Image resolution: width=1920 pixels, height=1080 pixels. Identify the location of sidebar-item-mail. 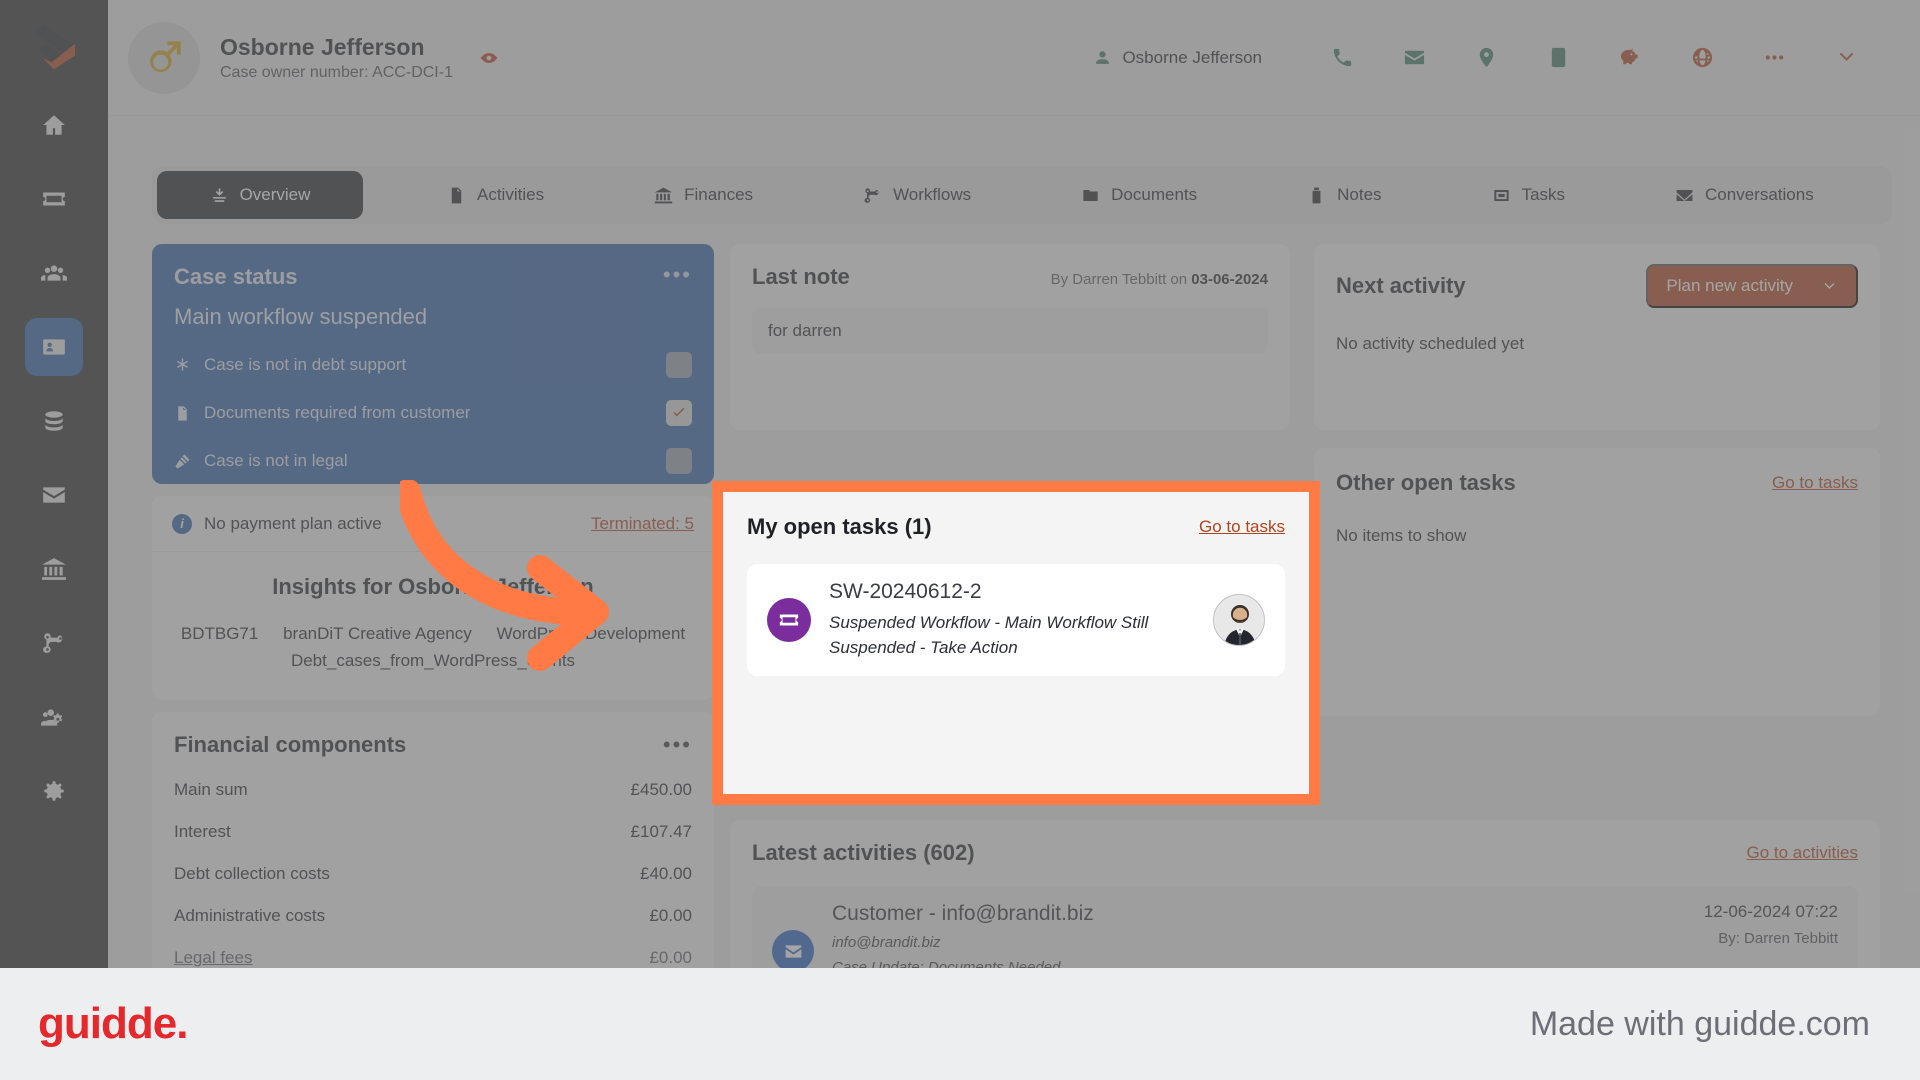
(54, 495).